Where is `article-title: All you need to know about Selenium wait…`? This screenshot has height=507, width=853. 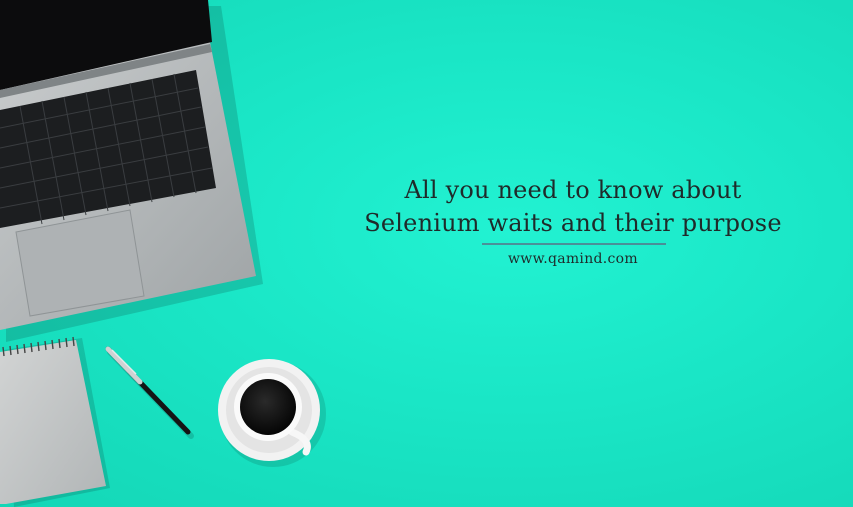
article-title: All you need to know about Selenium wait… is located at coordinates (573, 207).